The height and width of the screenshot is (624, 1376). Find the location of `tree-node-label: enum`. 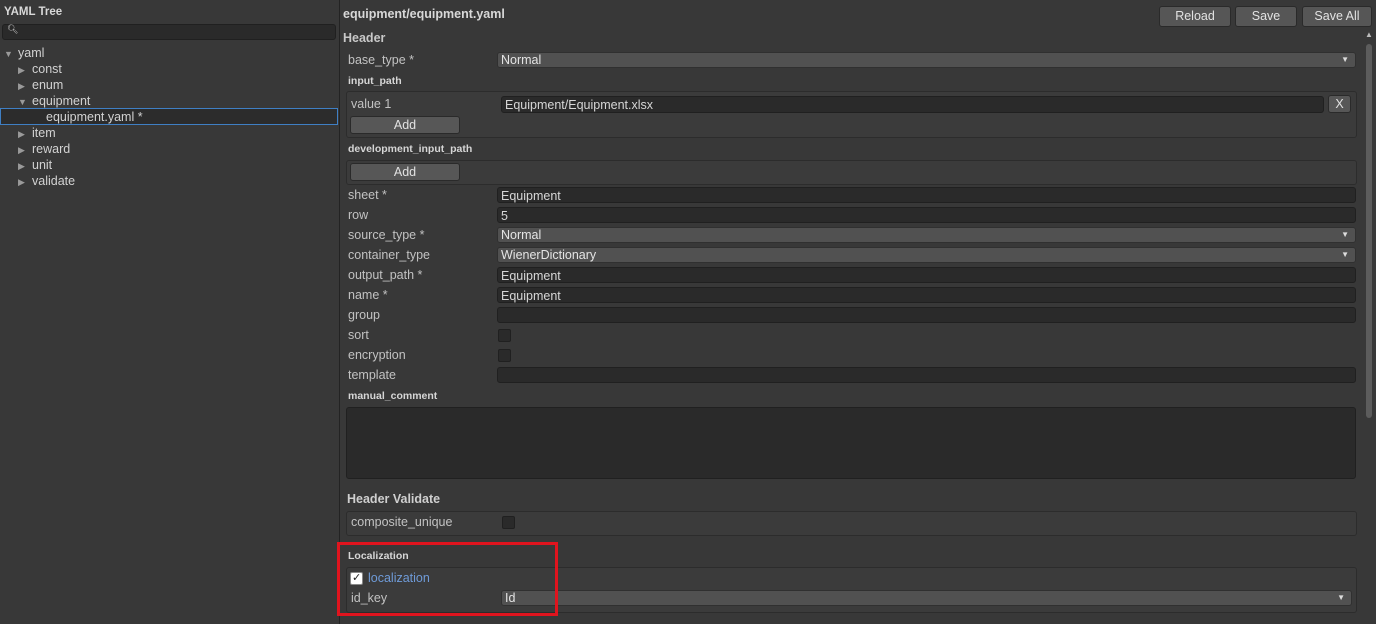

tree-node-label: enum is located at coordinates (48, 85).